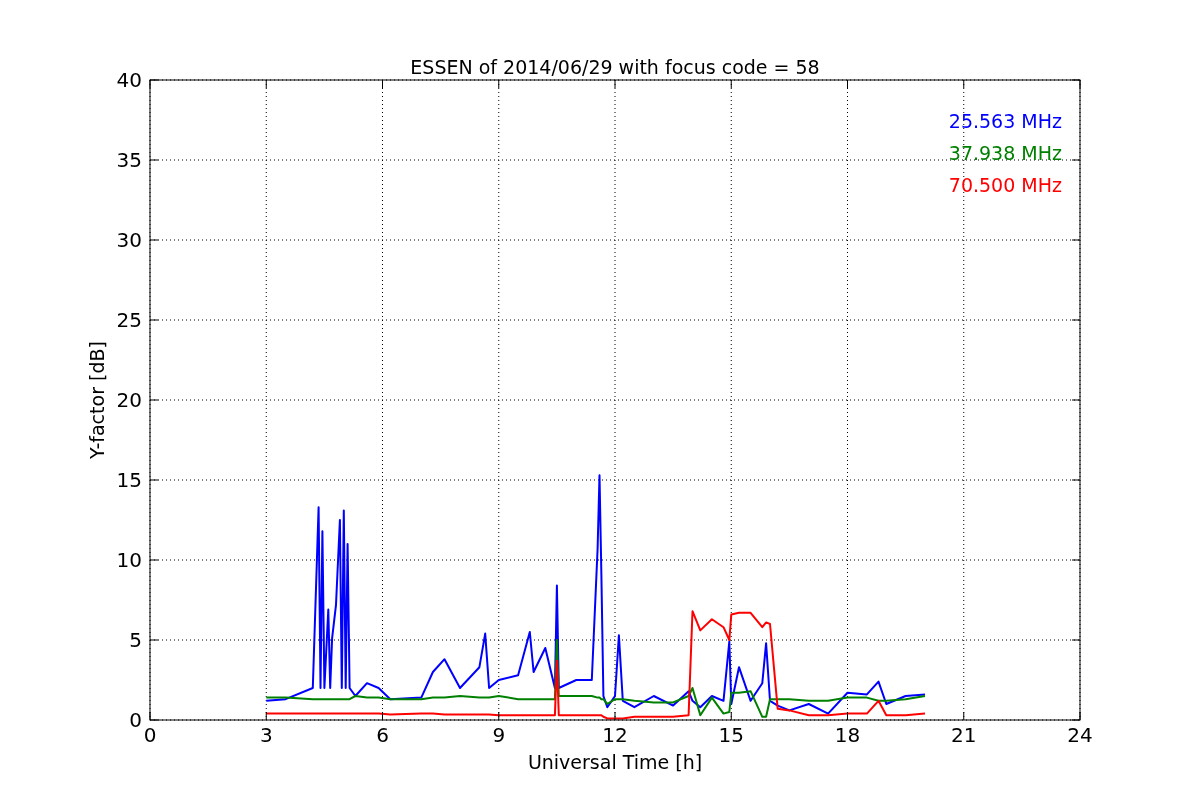 The image size is (1200, 800). I want to click on tick-label: 5, so click(135, 640).